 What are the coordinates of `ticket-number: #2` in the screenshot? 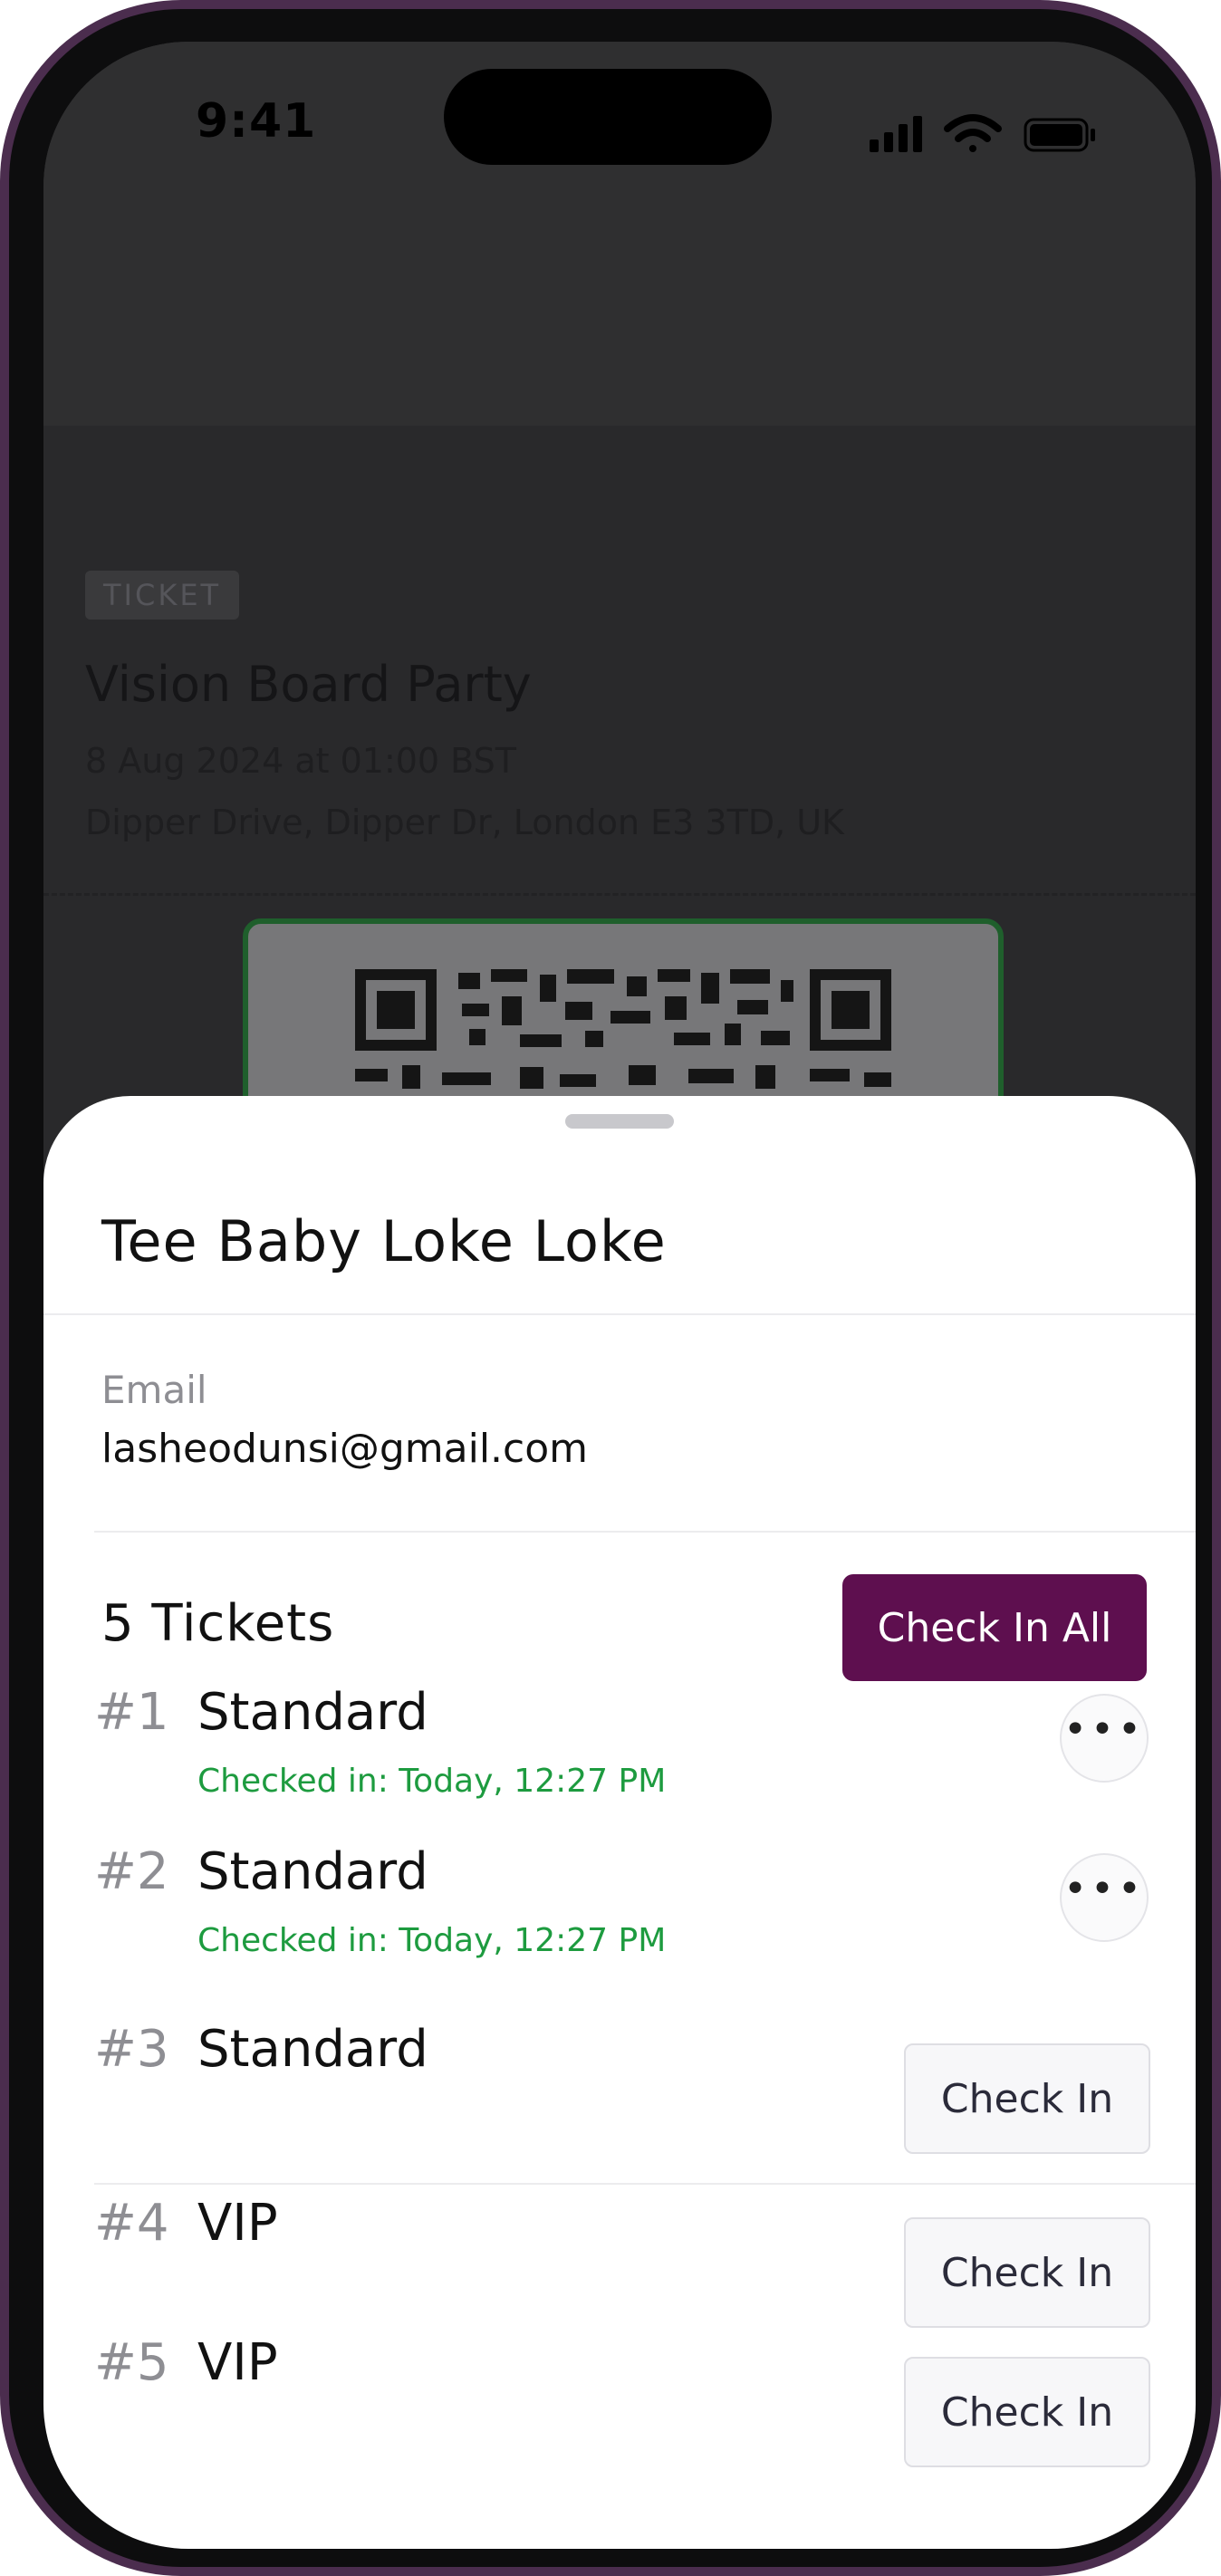 It's located at (131, 1871).